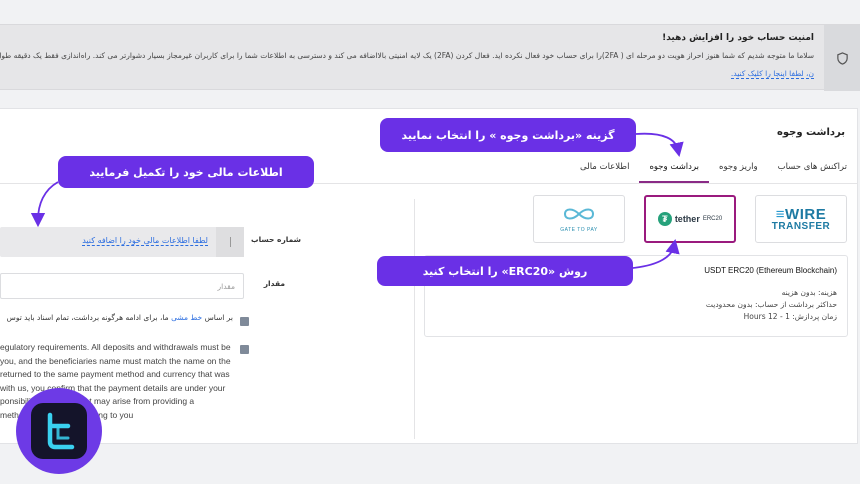 The height and width of the screenshot is (484, 860). Describe the element at coordinates (414, 319) in the screenshot. I see `column-divider` at that location.